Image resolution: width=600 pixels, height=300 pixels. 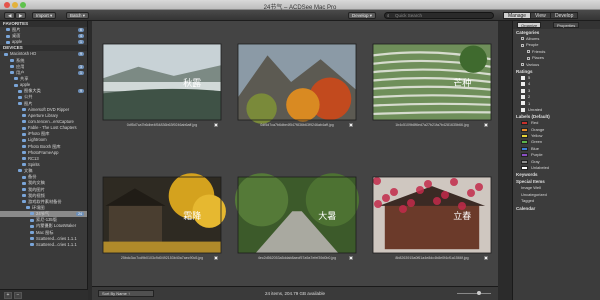 I want to click on quick-search-input: ⌕ Quick Search, so click(x=439, y=15).